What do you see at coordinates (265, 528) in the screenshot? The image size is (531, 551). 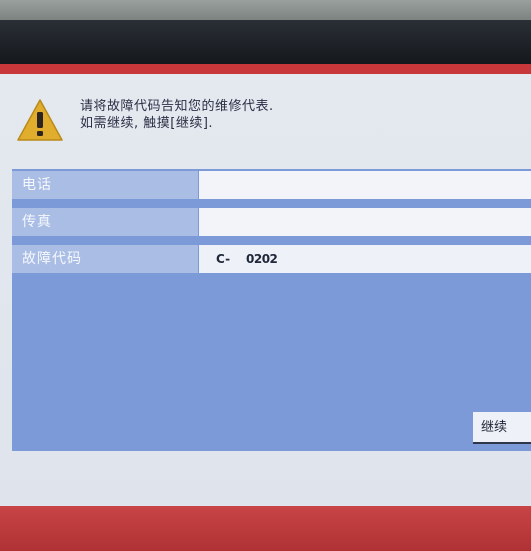 I see `screen-bottom-frame` at bounding box center [265, 528].